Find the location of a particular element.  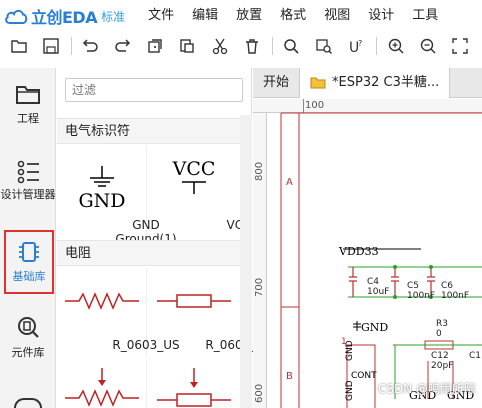

component-ref: C4 is located at coordinates (373, 282).